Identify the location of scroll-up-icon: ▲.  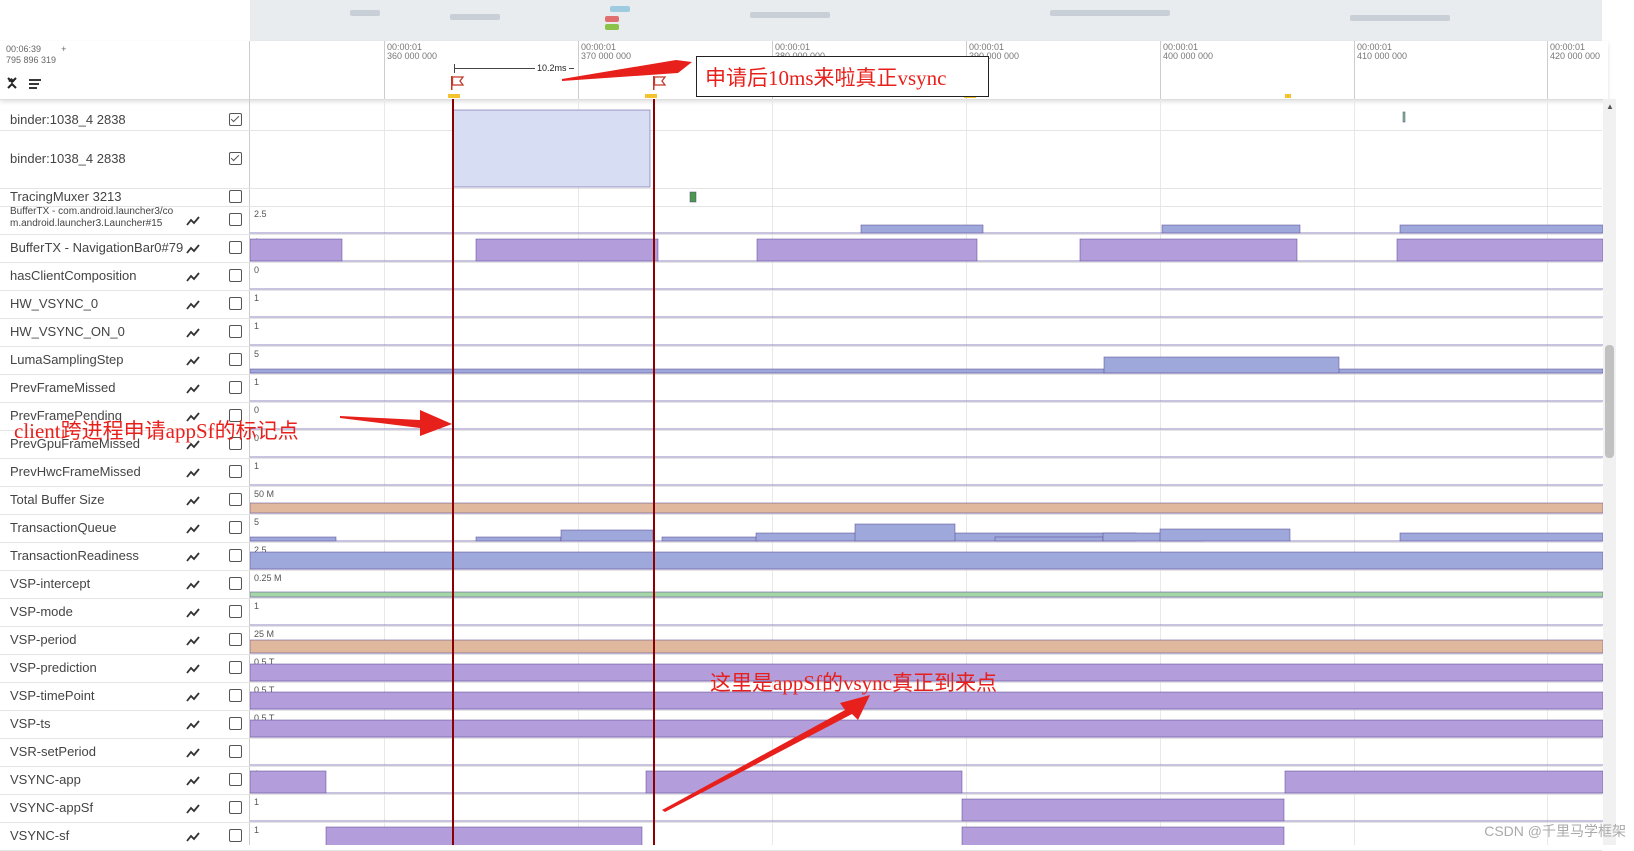
(1610, 106).